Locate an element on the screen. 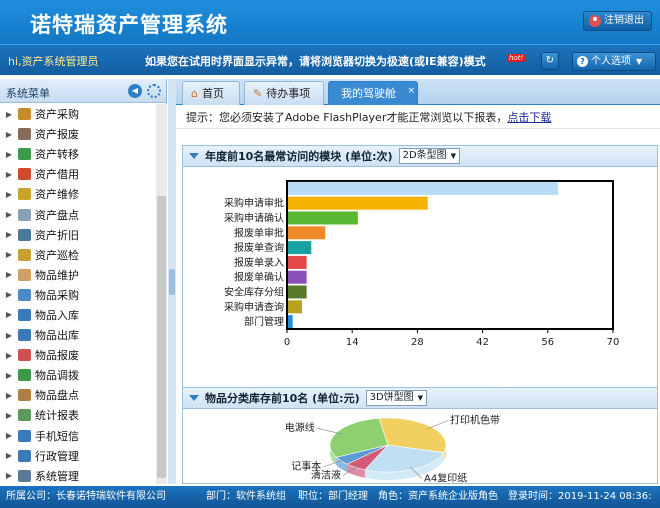 The image size is (660, 508). splitter-handle is located at coordinates (172, 282).